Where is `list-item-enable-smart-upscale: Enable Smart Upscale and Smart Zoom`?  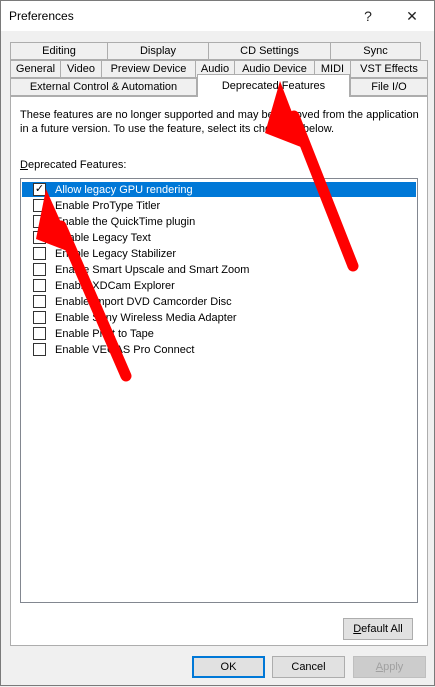
list-item-enable-smart-upscale: Enable Smart Upscale and Smart Zoom is located at coordinates (219, 269).